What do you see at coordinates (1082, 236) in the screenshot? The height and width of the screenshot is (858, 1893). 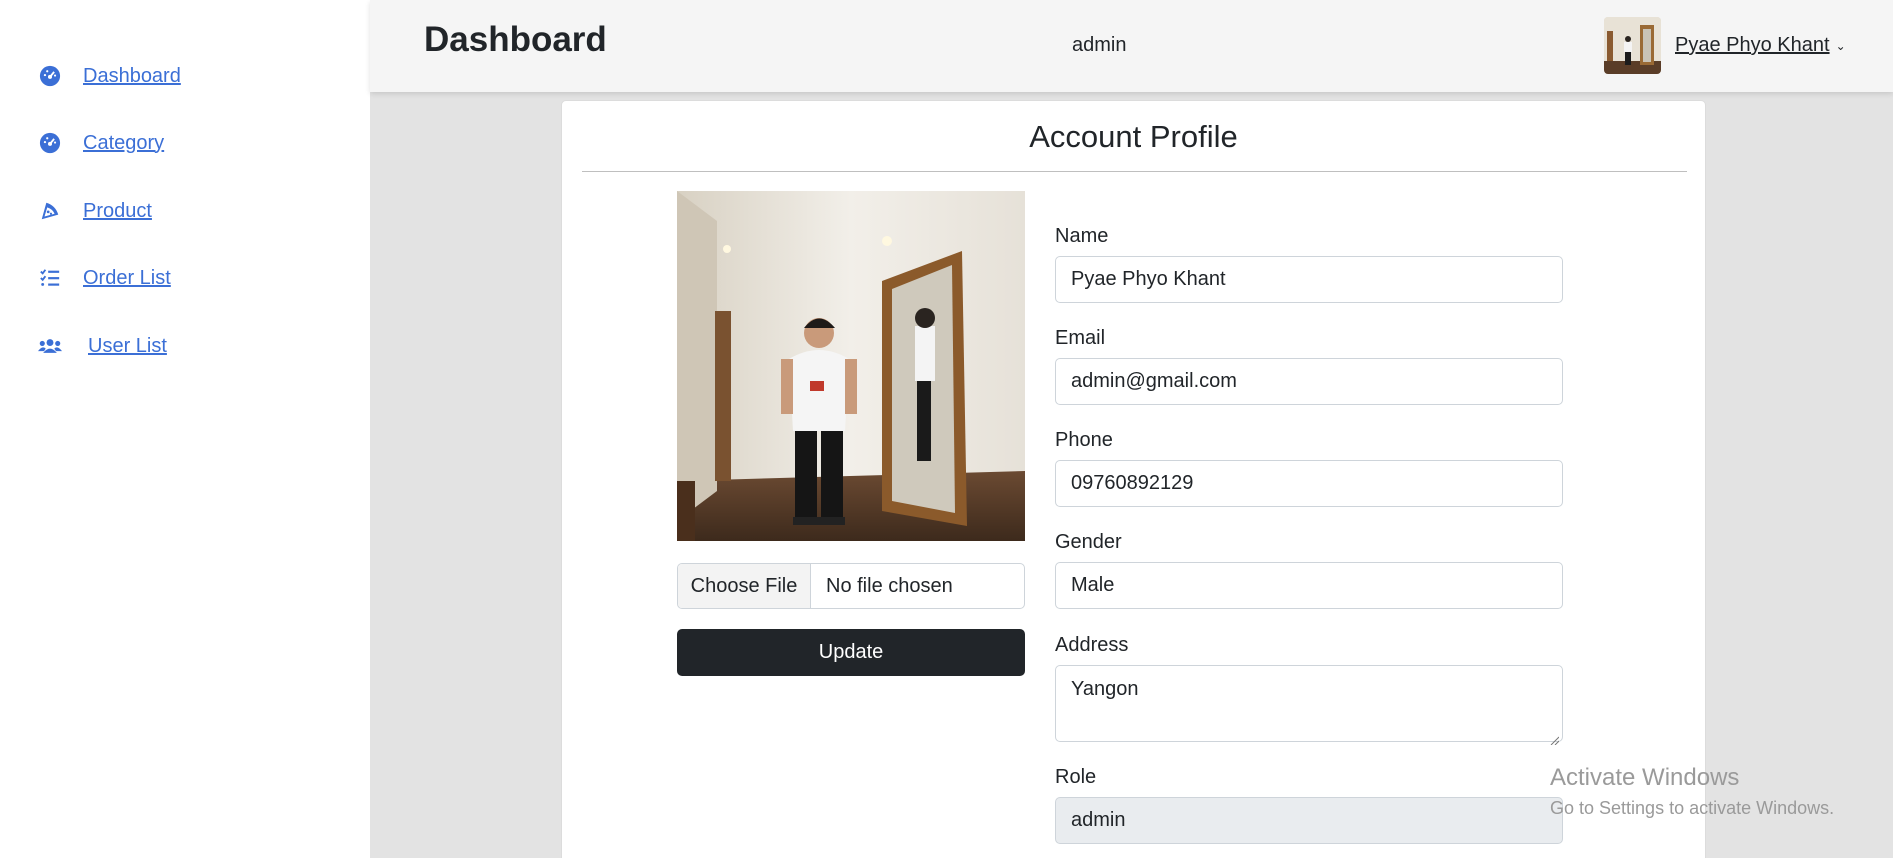 I see `name-label: Name` at bounding box center [1082, 236].